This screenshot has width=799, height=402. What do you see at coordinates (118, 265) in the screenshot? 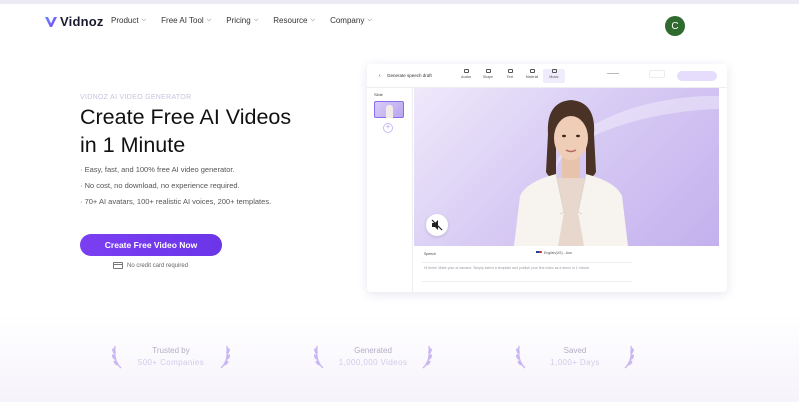
I see `credit-card-icon` at bounding box center [118, 265].